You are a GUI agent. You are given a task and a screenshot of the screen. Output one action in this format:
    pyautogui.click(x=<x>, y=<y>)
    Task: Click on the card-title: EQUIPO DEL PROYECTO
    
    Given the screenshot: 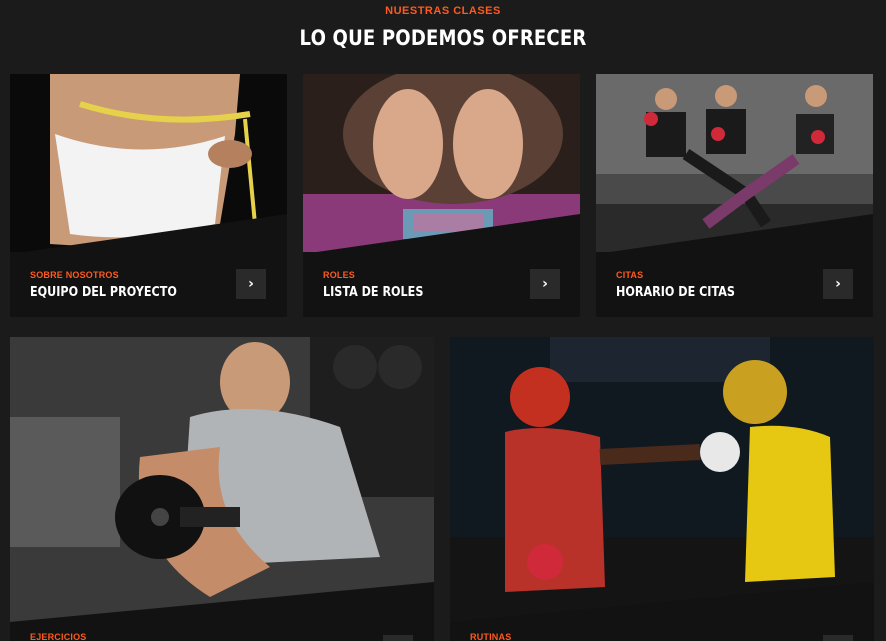 What is the action you would take?
    pyautogui.click(x=103, y=292)
    